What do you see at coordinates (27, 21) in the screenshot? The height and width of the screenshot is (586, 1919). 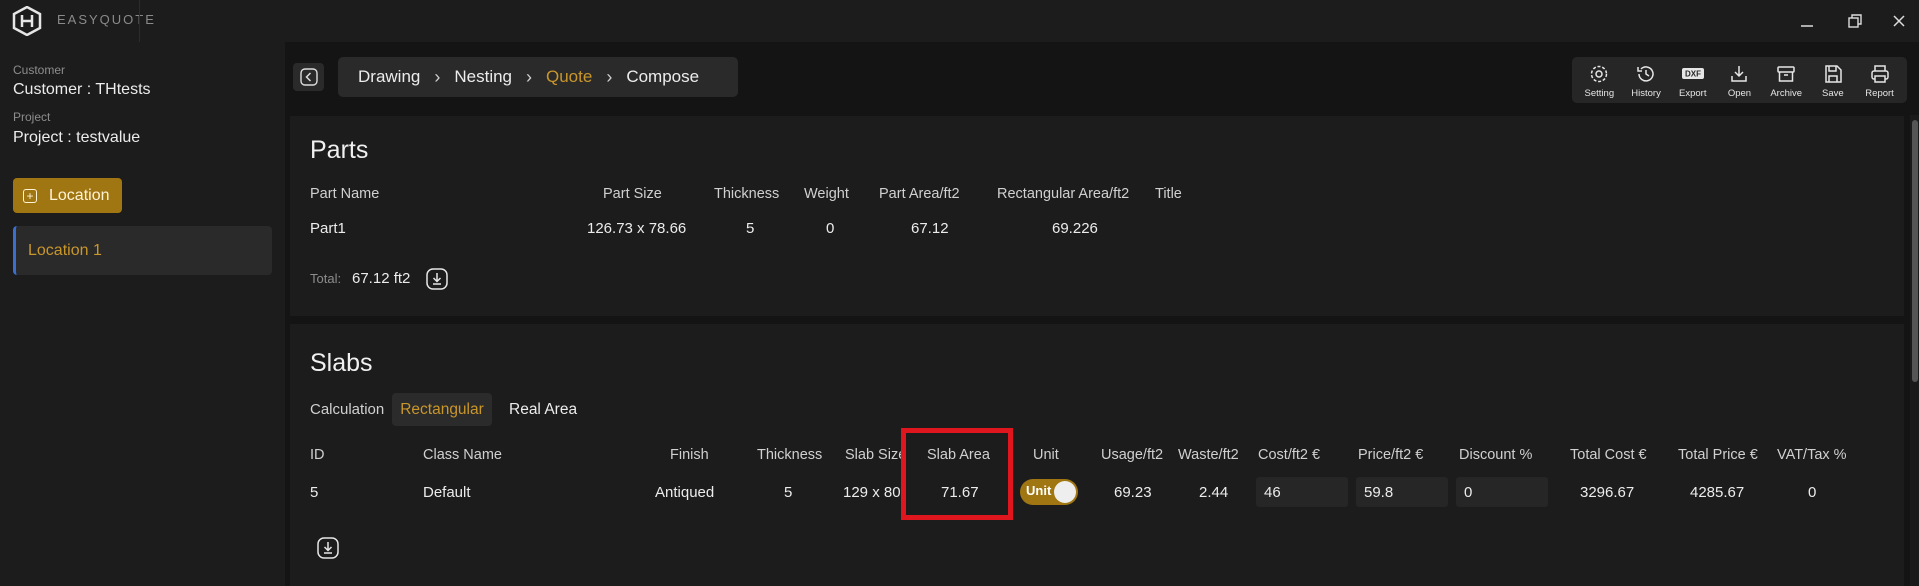 I see `app-logo-icon` at bounding box center [27, 21].